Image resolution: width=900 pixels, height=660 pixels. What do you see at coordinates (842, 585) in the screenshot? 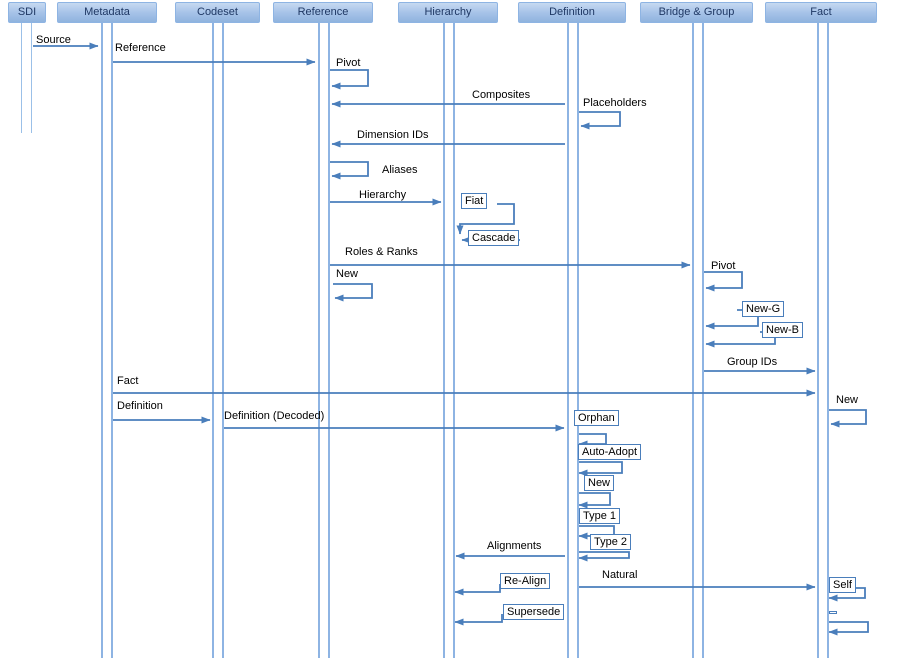
I see `message-box-re-align: Self` at bounding box center [842, 585].